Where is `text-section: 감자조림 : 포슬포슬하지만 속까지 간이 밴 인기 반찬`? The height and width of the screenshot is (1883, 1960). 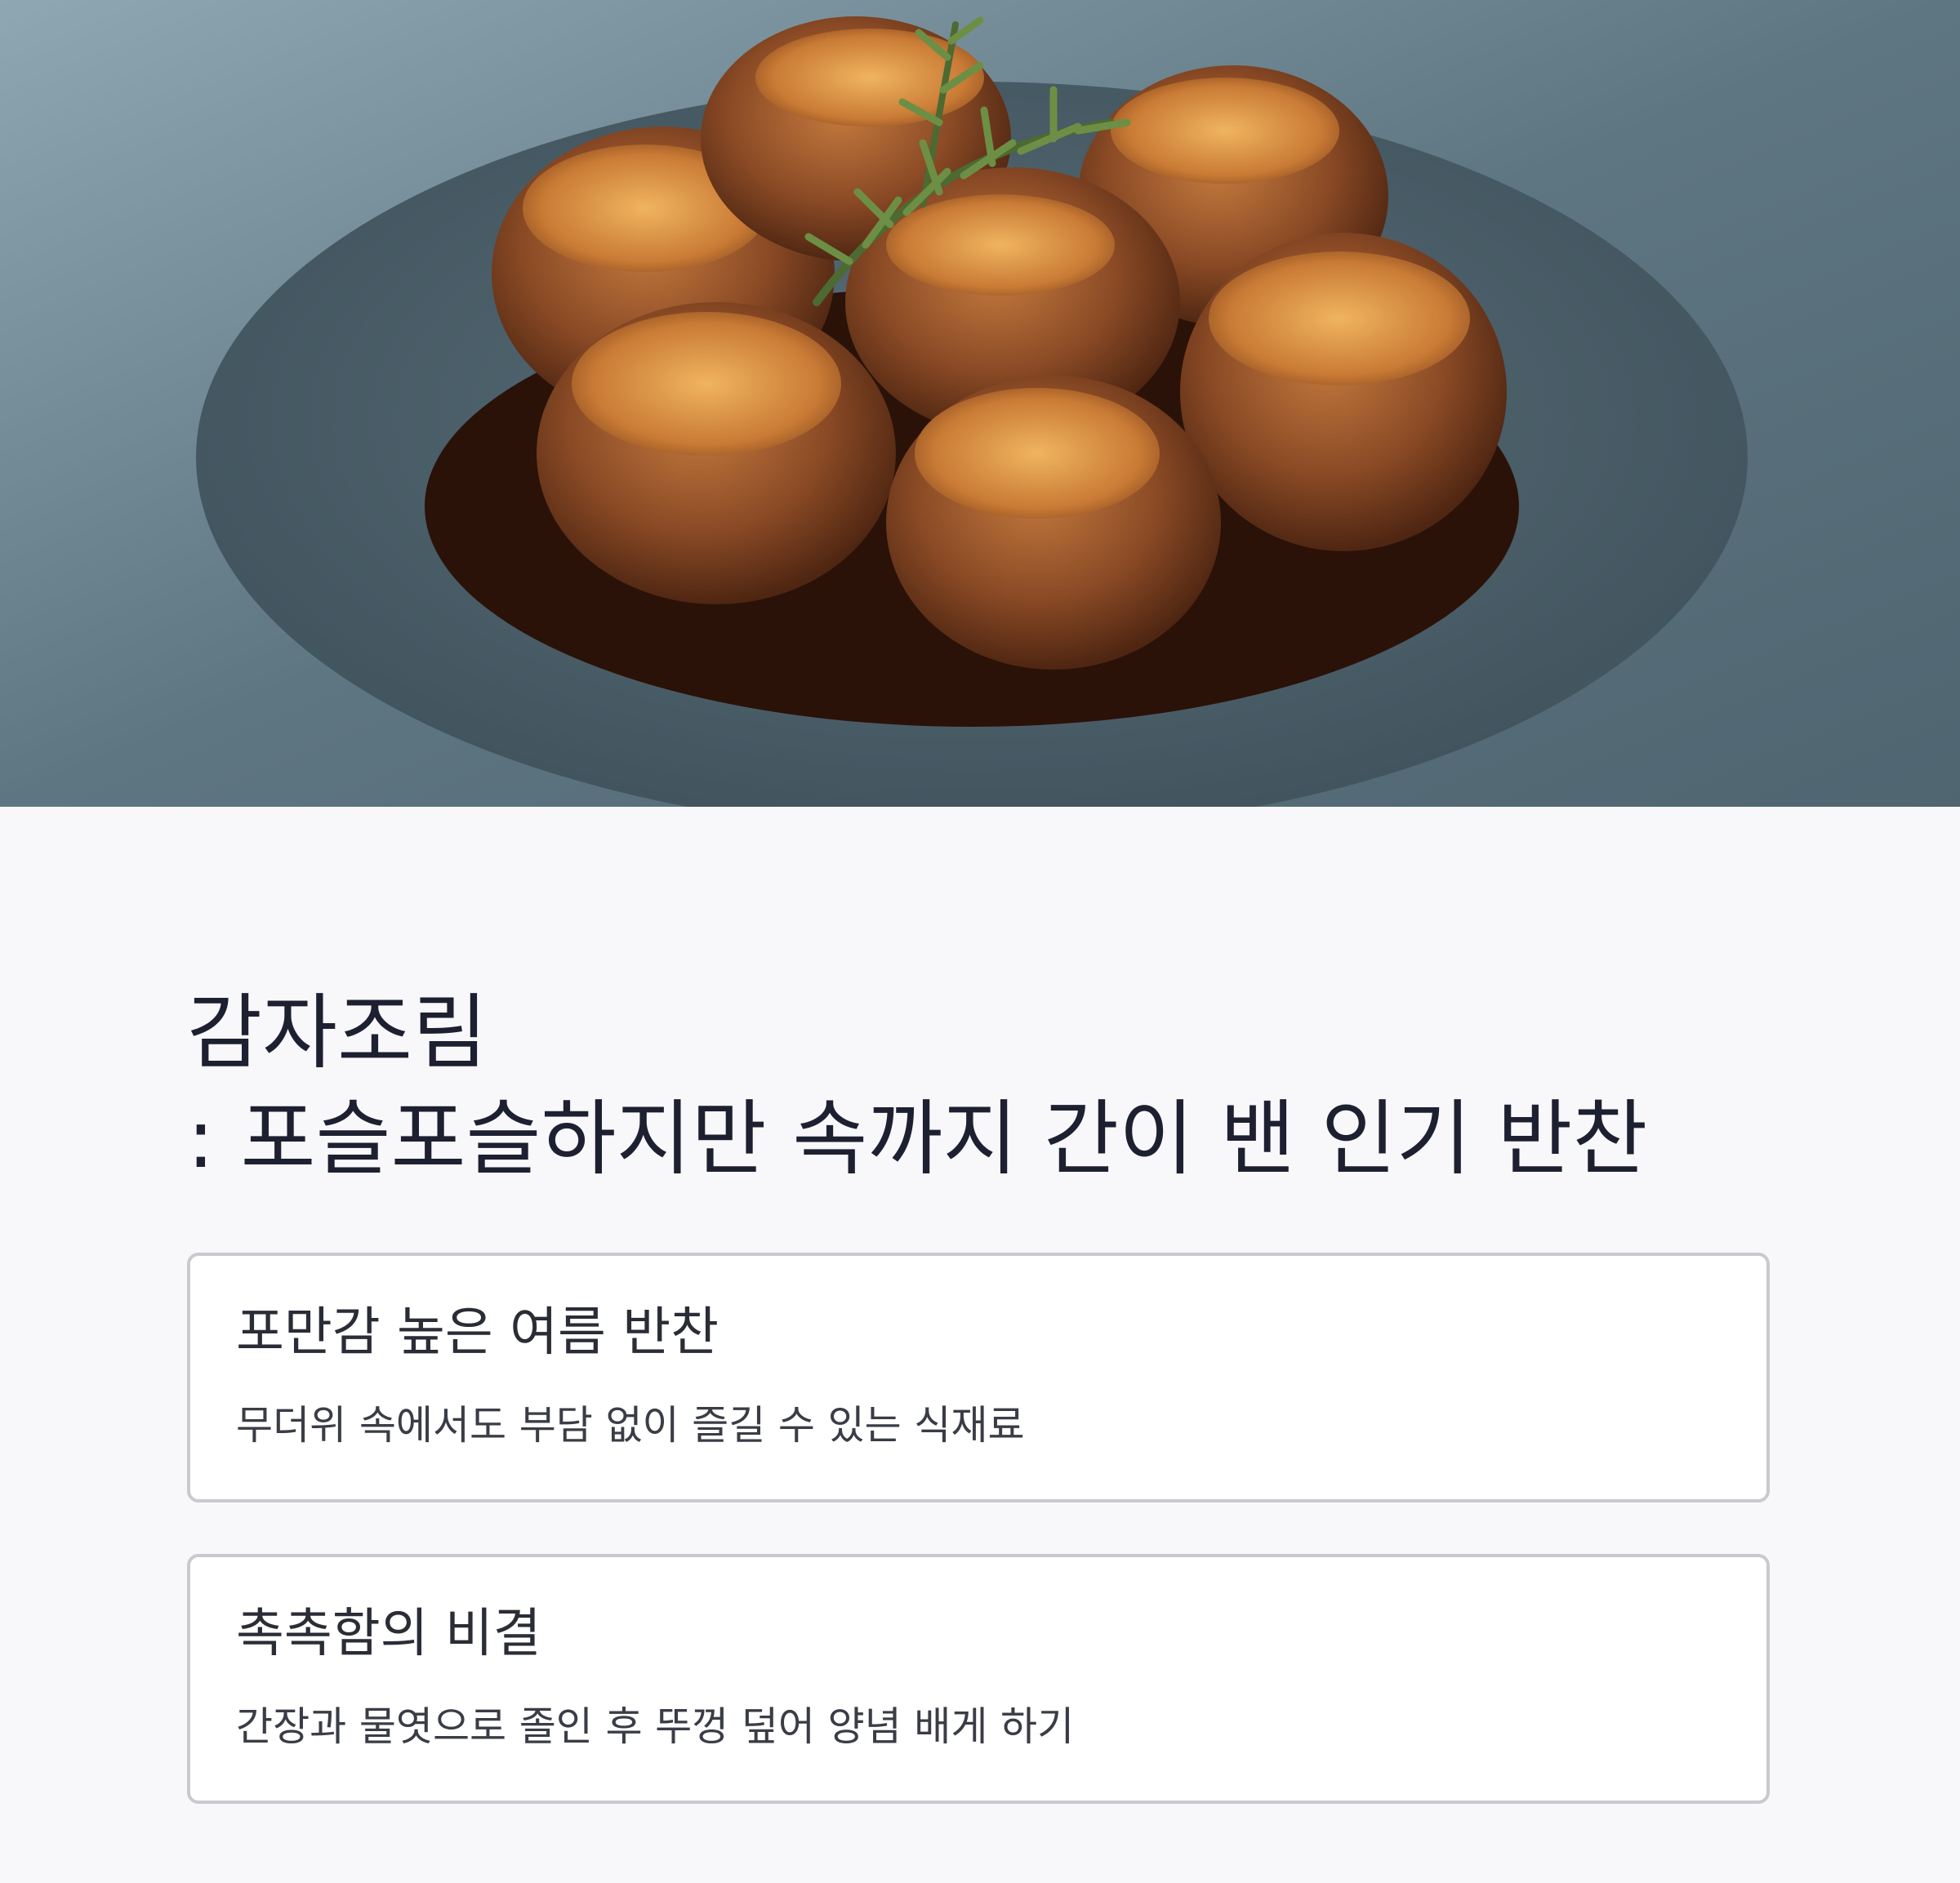 text-section: 감자조림 : 포슬포슬하지만 속까지 간이 밴 인기 반찬 is located at coordinates (981, 1086).